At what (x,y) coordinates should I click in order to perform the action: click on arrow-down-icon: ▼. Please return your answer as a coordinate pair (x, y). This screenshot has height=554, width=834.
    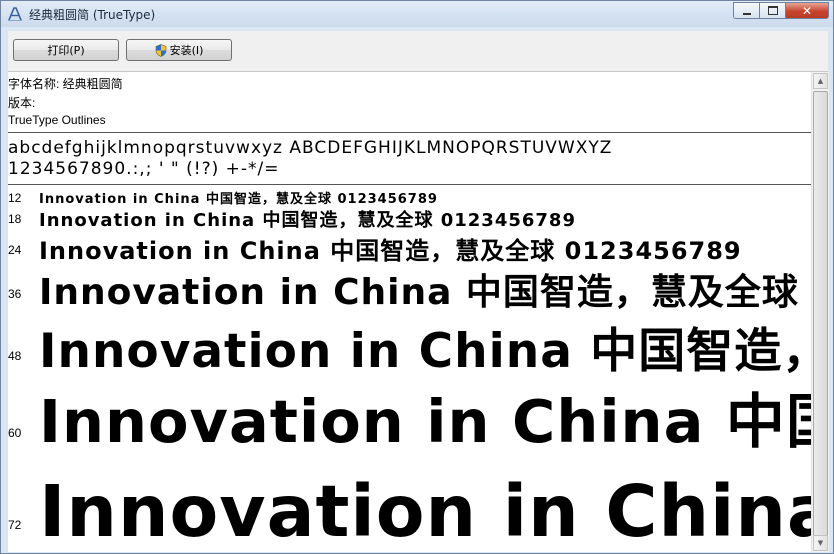
    Looking at the image, I should click on (820, 543).